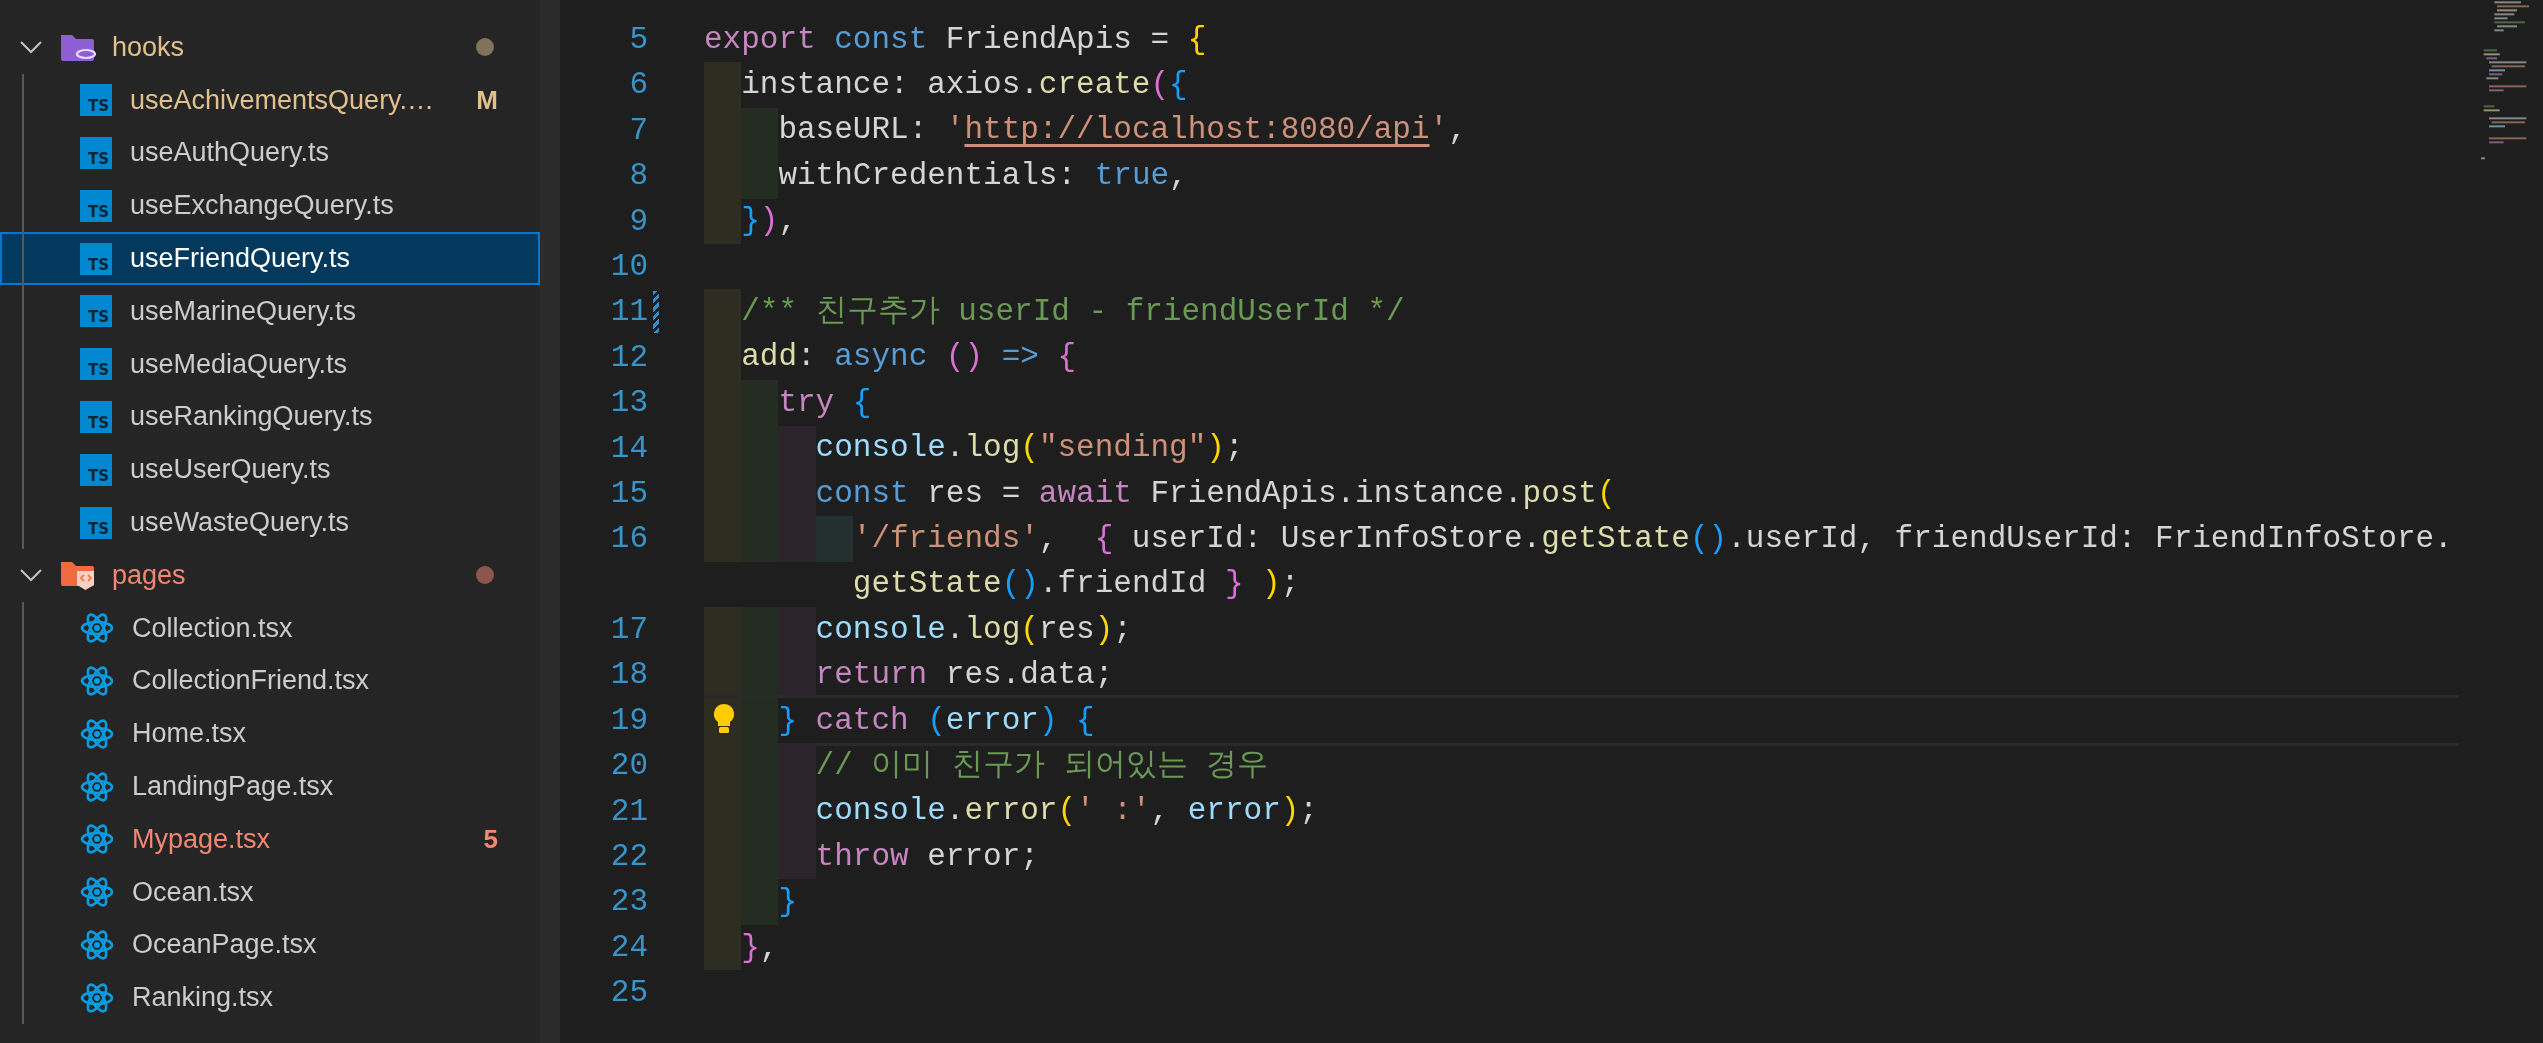 This screenshot has height=1043, width=2543. Describe the element at coordinates (270, 47) in the screenshot. I see `folder-item: hooks` at that location.